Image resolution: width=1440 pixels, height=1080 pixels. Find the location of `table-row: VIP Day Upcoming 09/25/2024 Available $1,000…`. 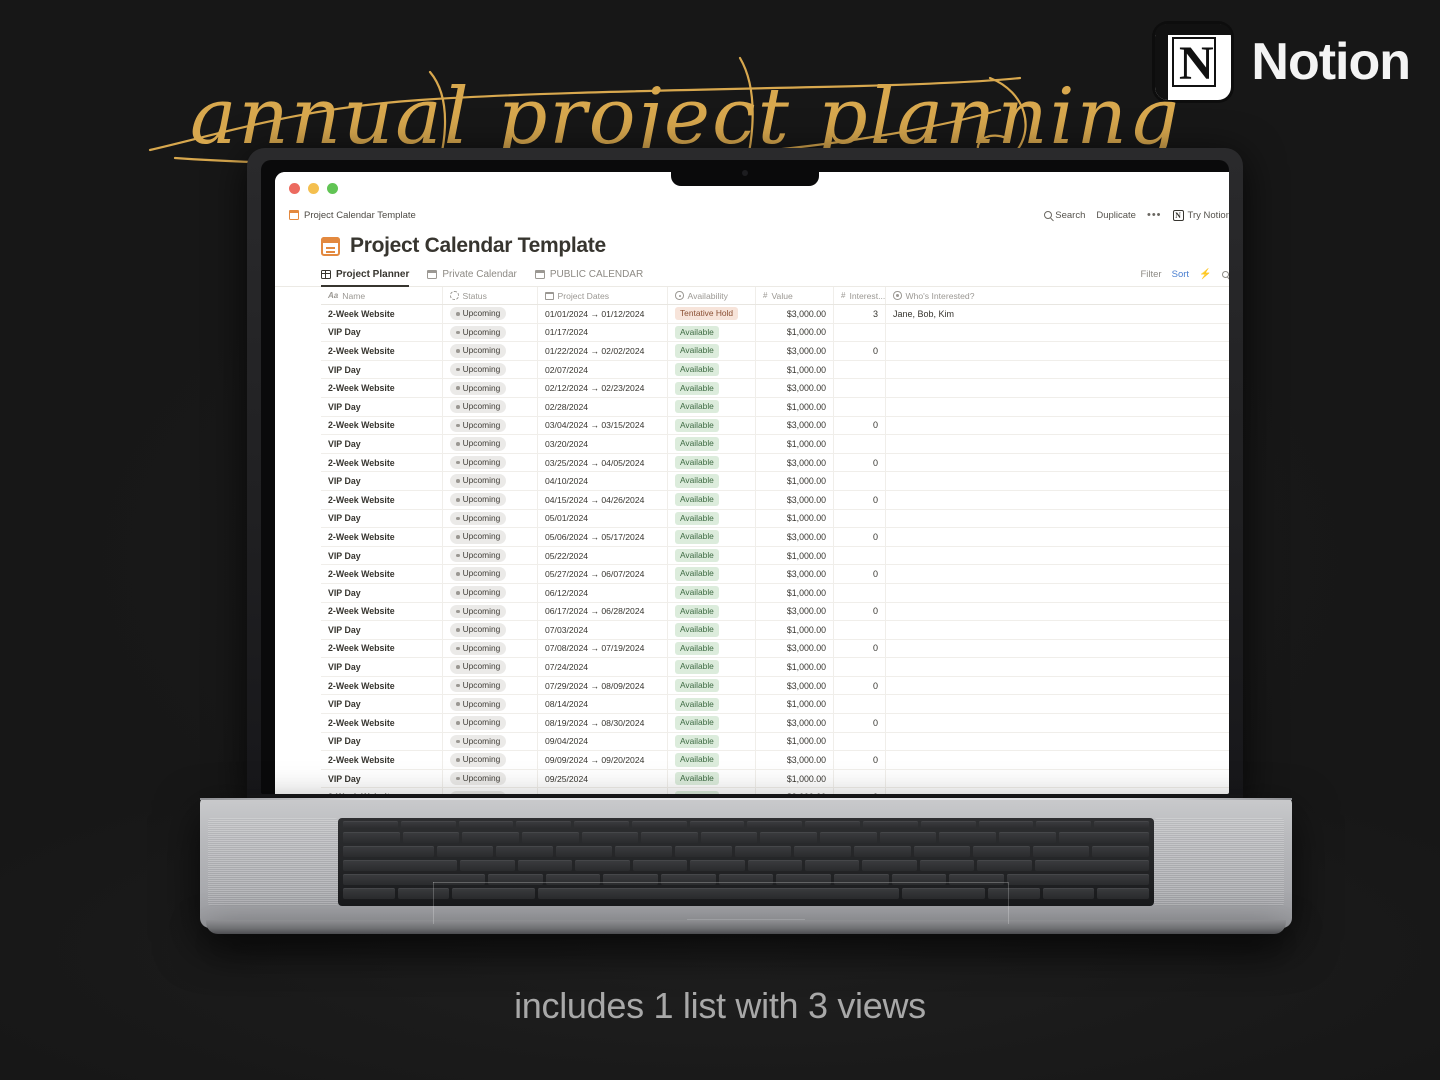

table-row: VIP Day Upcoming 09/25/2024 Available $1,000… is located at coordinates (775, 779).